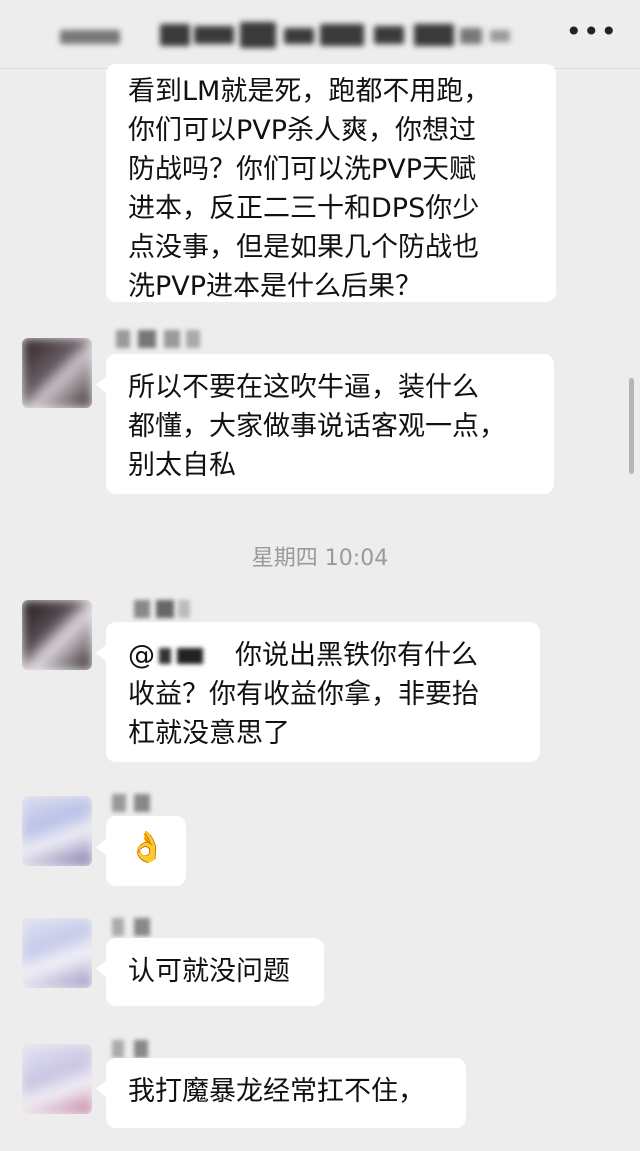 The height and width of the screenshot is (1151, 640). I want to click on mentioned-user, so click(195, 657).